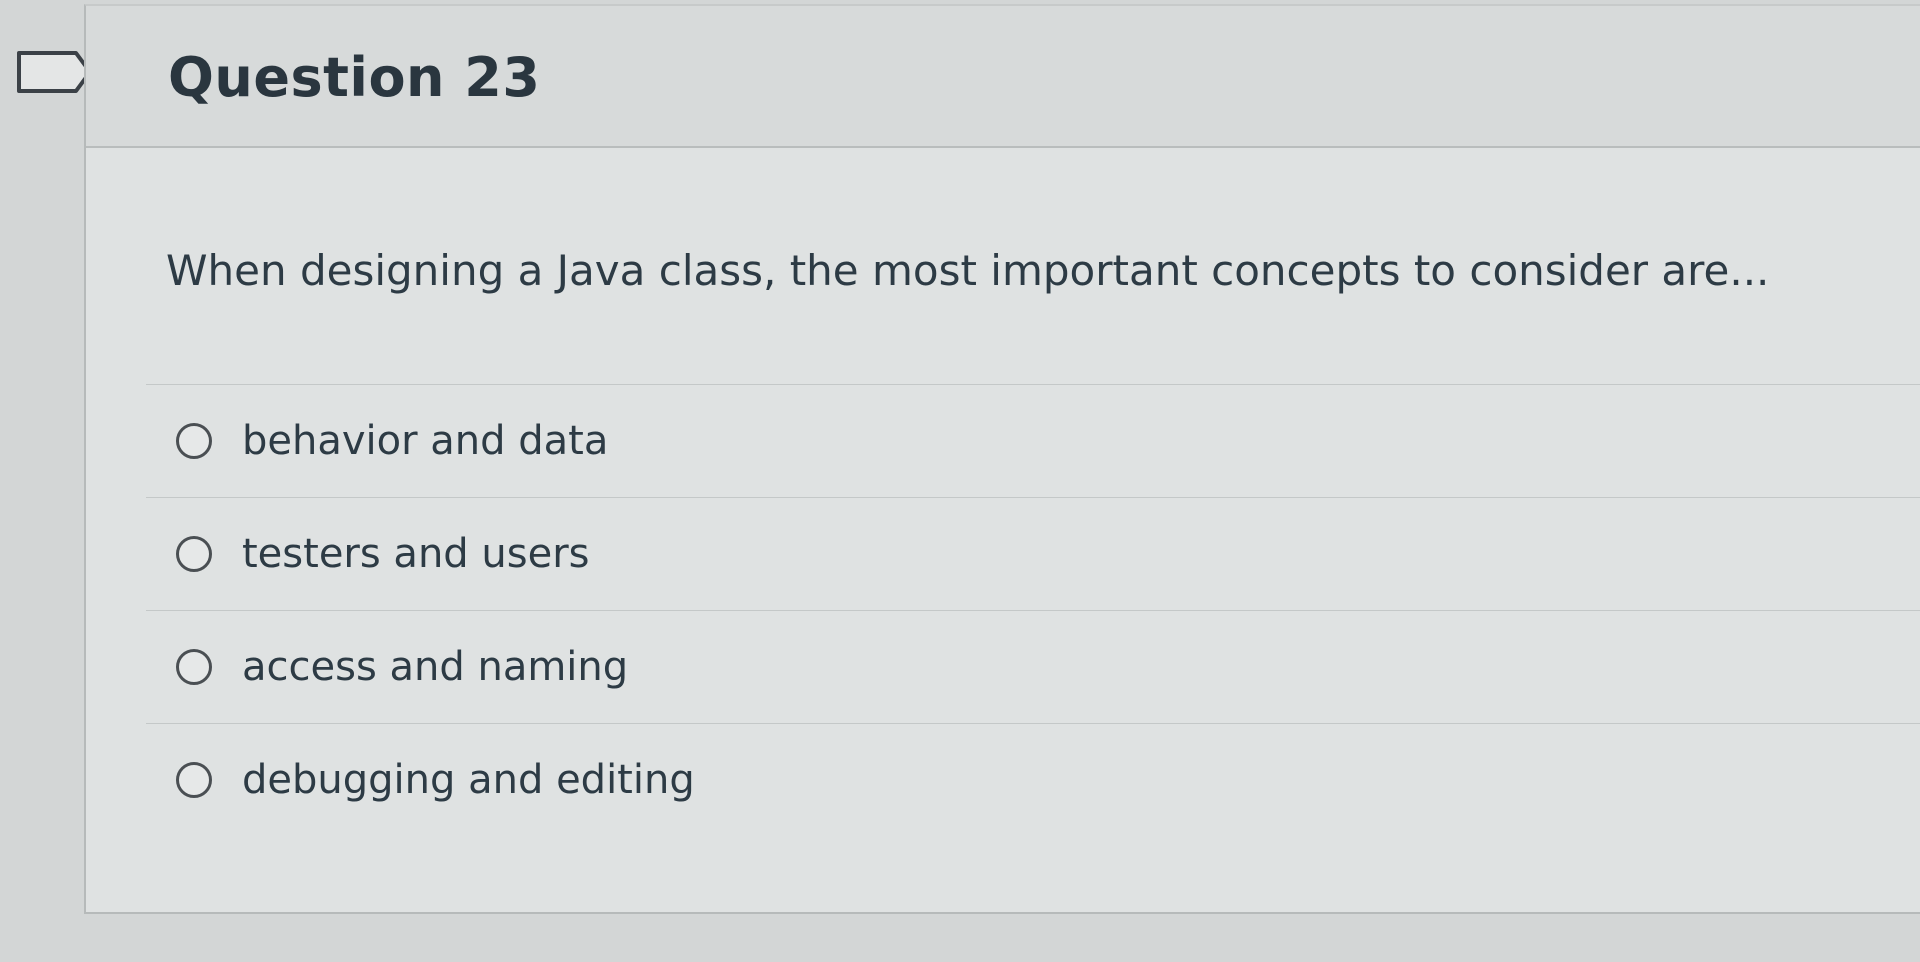 The width and height of the screenshot is (1920, 962). I want to click on question-header: Question 23, so click(1003, 77).